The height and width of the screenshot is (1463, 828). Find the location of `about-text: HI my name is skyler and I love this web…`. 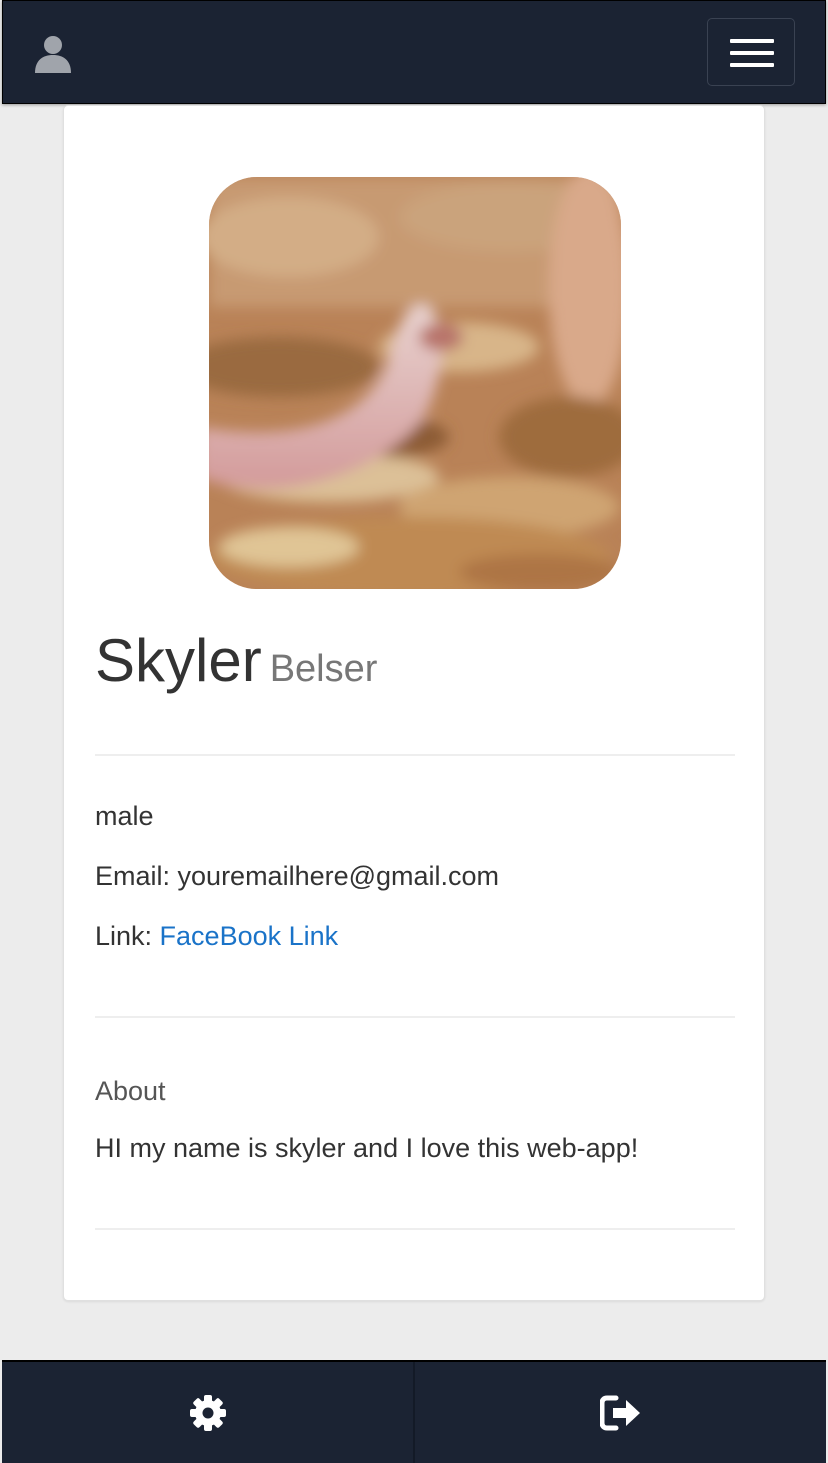

about-text: HI my name is skyler and I love this web… is located at coordinates (367, 1148).